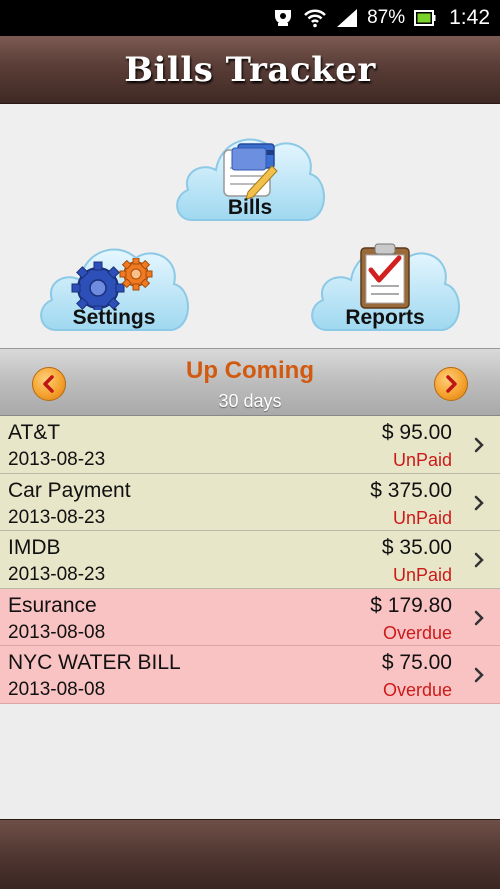  I want to click on bill-row: IMDB $ 35.00 2013-08-23 UnPaid, so click(250, 560).